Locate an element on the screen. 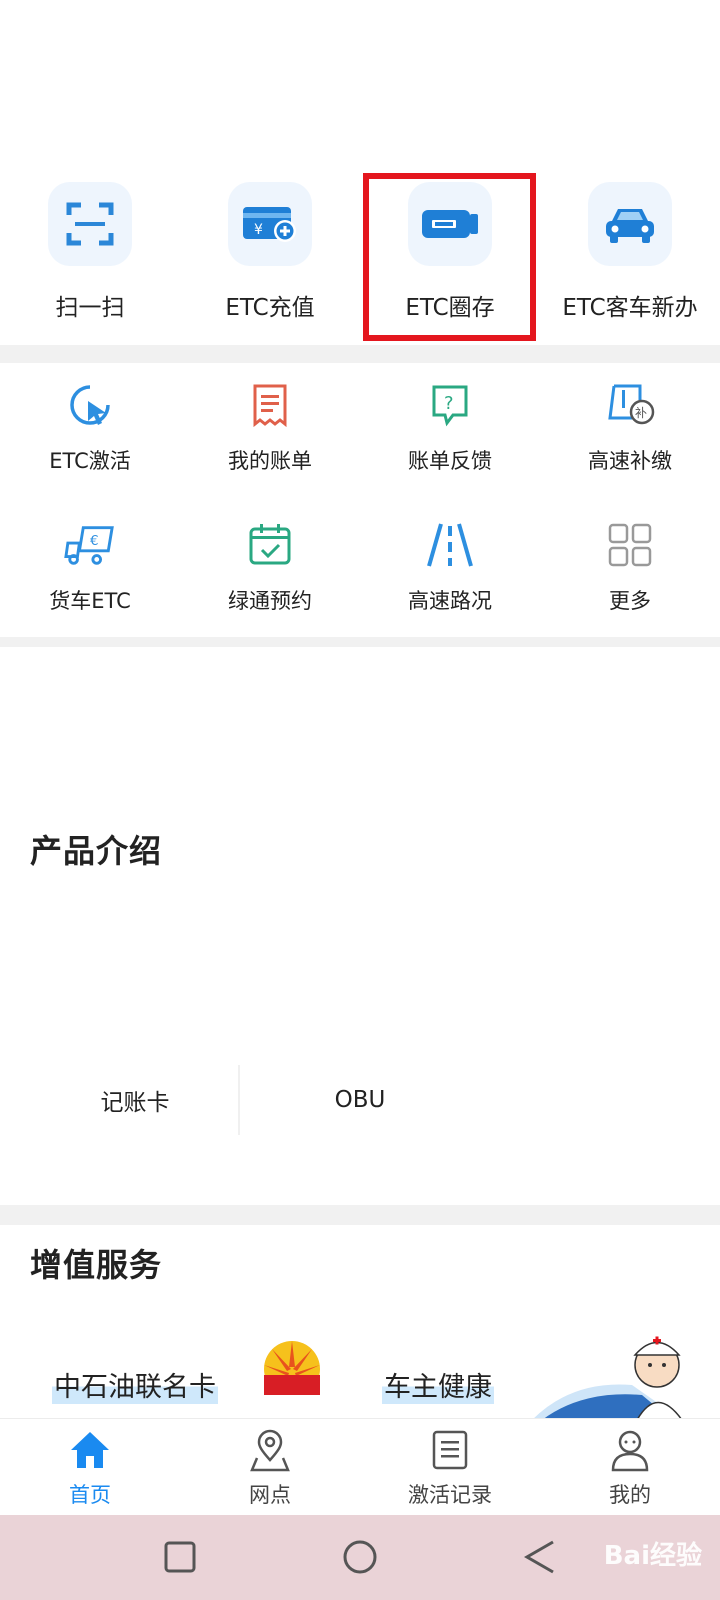 This screenshot has height=1600, width=720. back-triangle-icon is located at coordinates (538, 1557).